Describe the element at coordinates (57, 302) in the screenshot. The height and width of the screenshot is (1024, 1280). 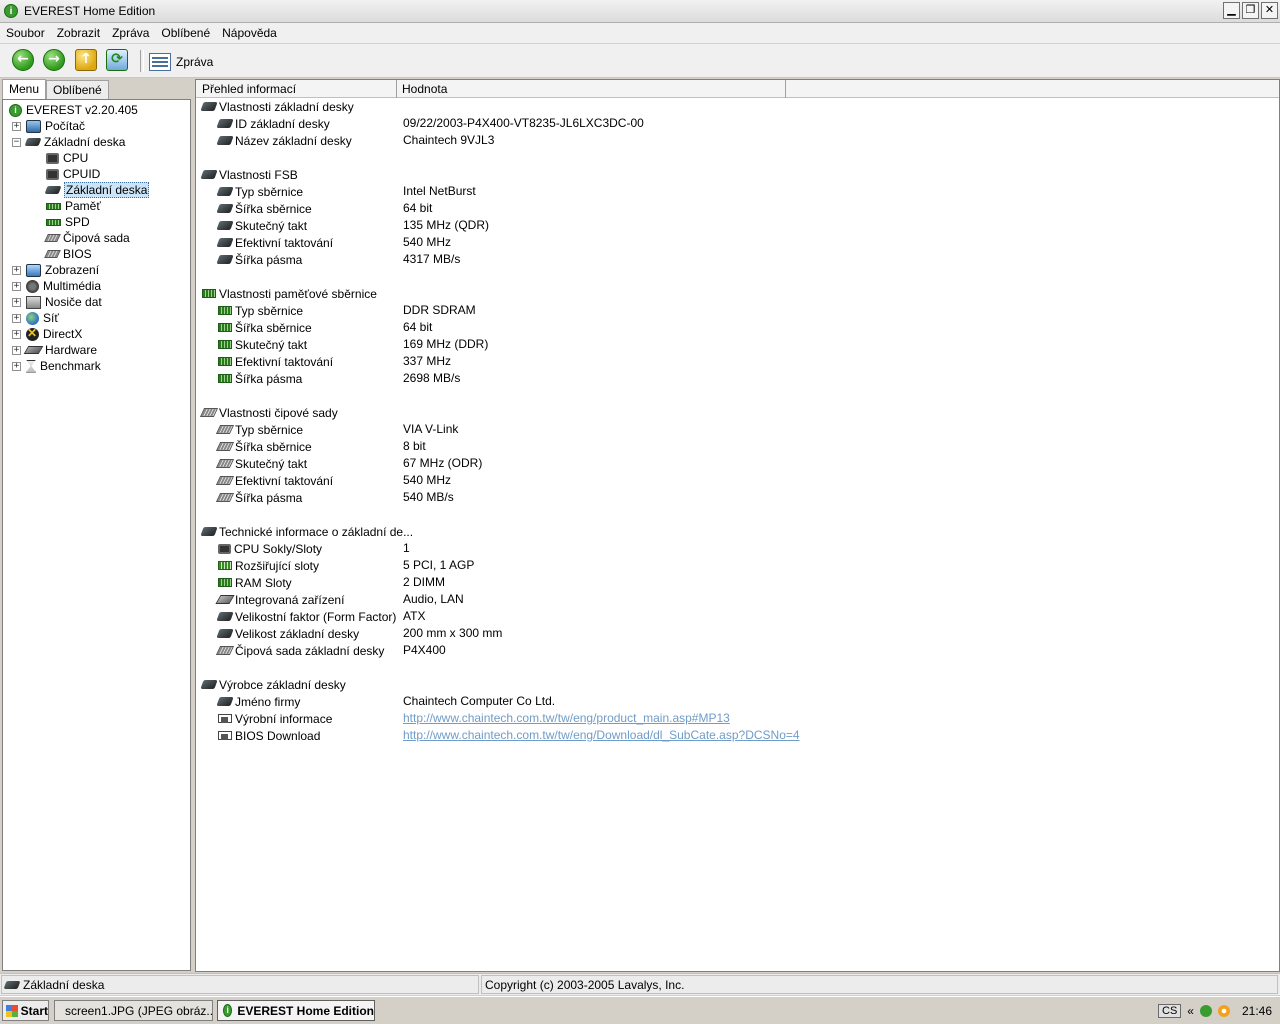
I see `tree-item-storage: + Nosiče dat` at that location.